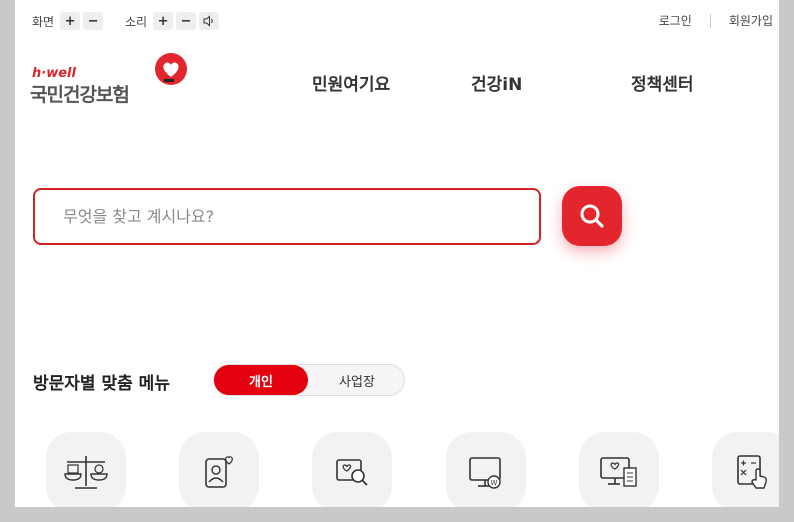 The height and width of the screenshot is (522, 794). I want to click on nav-item-health: 건강iN, so click(496, 82).